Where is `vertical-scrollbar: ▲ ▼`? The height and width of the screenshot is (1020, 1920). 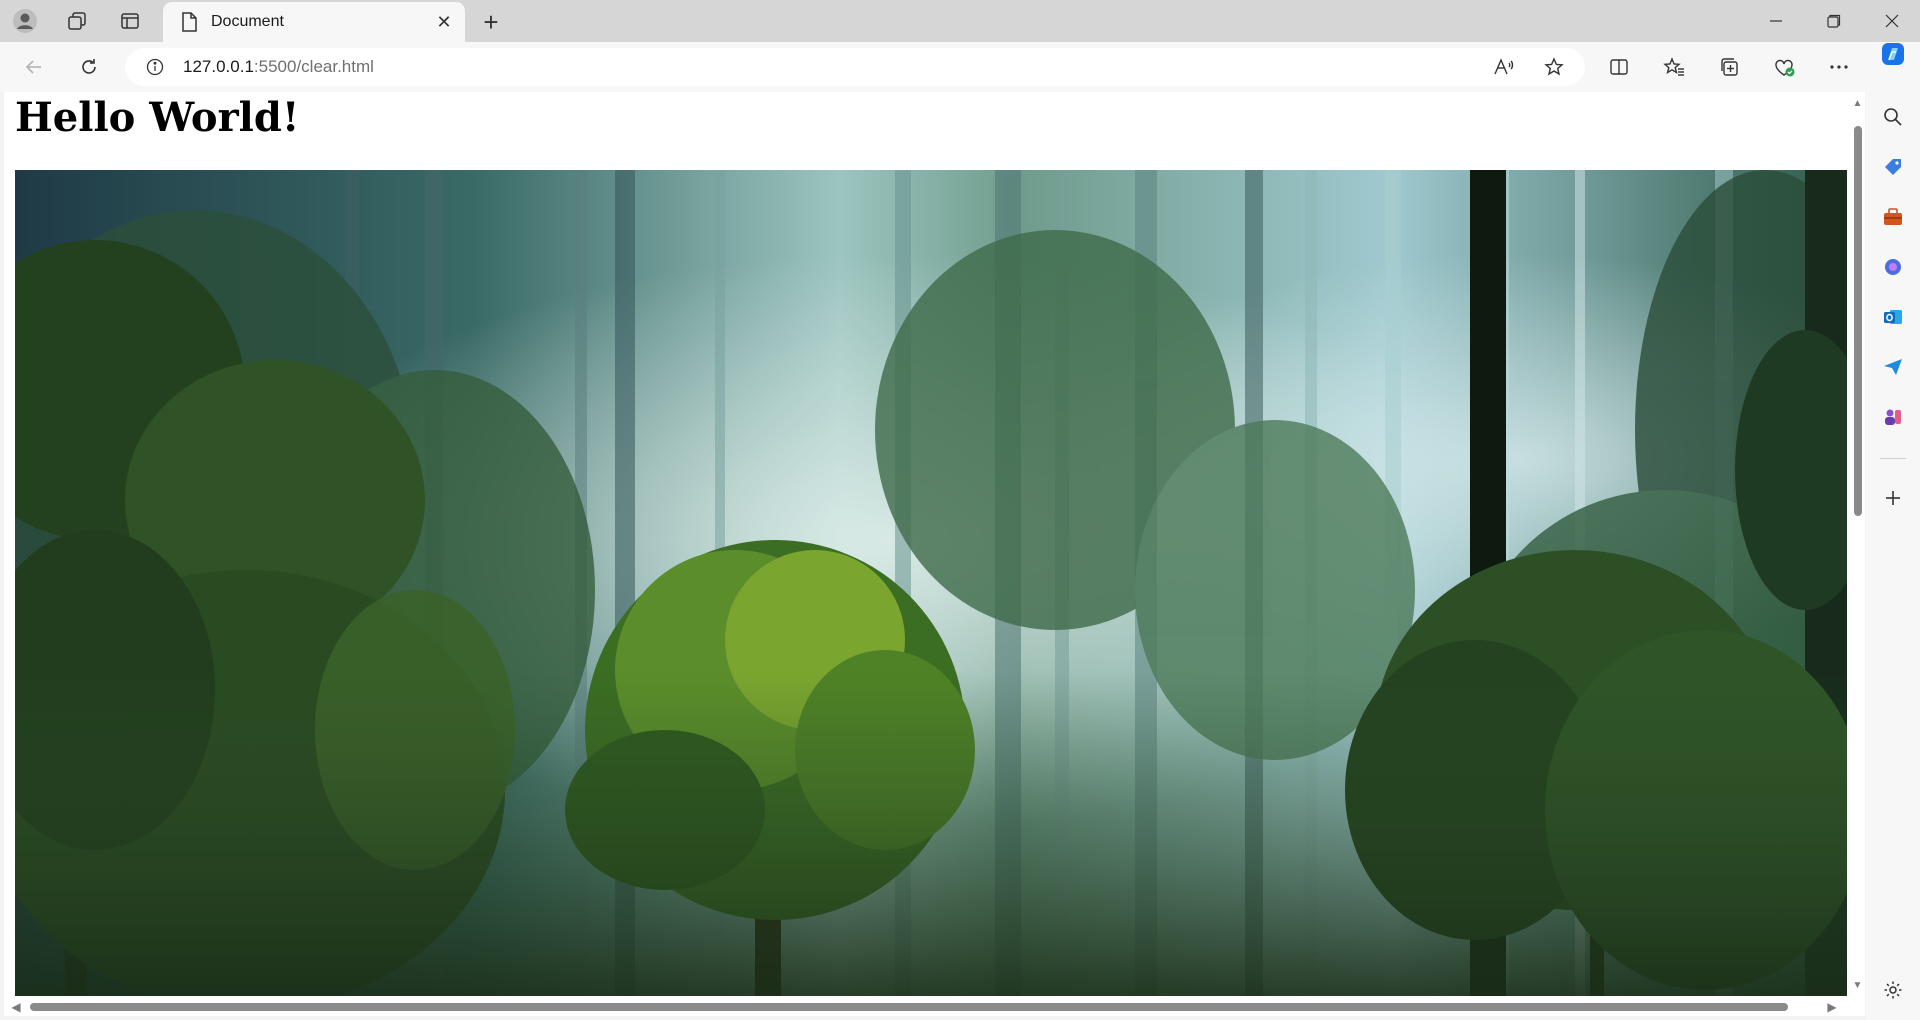
vertical-scrollbar: ▲ ▼ is located at coordinates (1857, 545).